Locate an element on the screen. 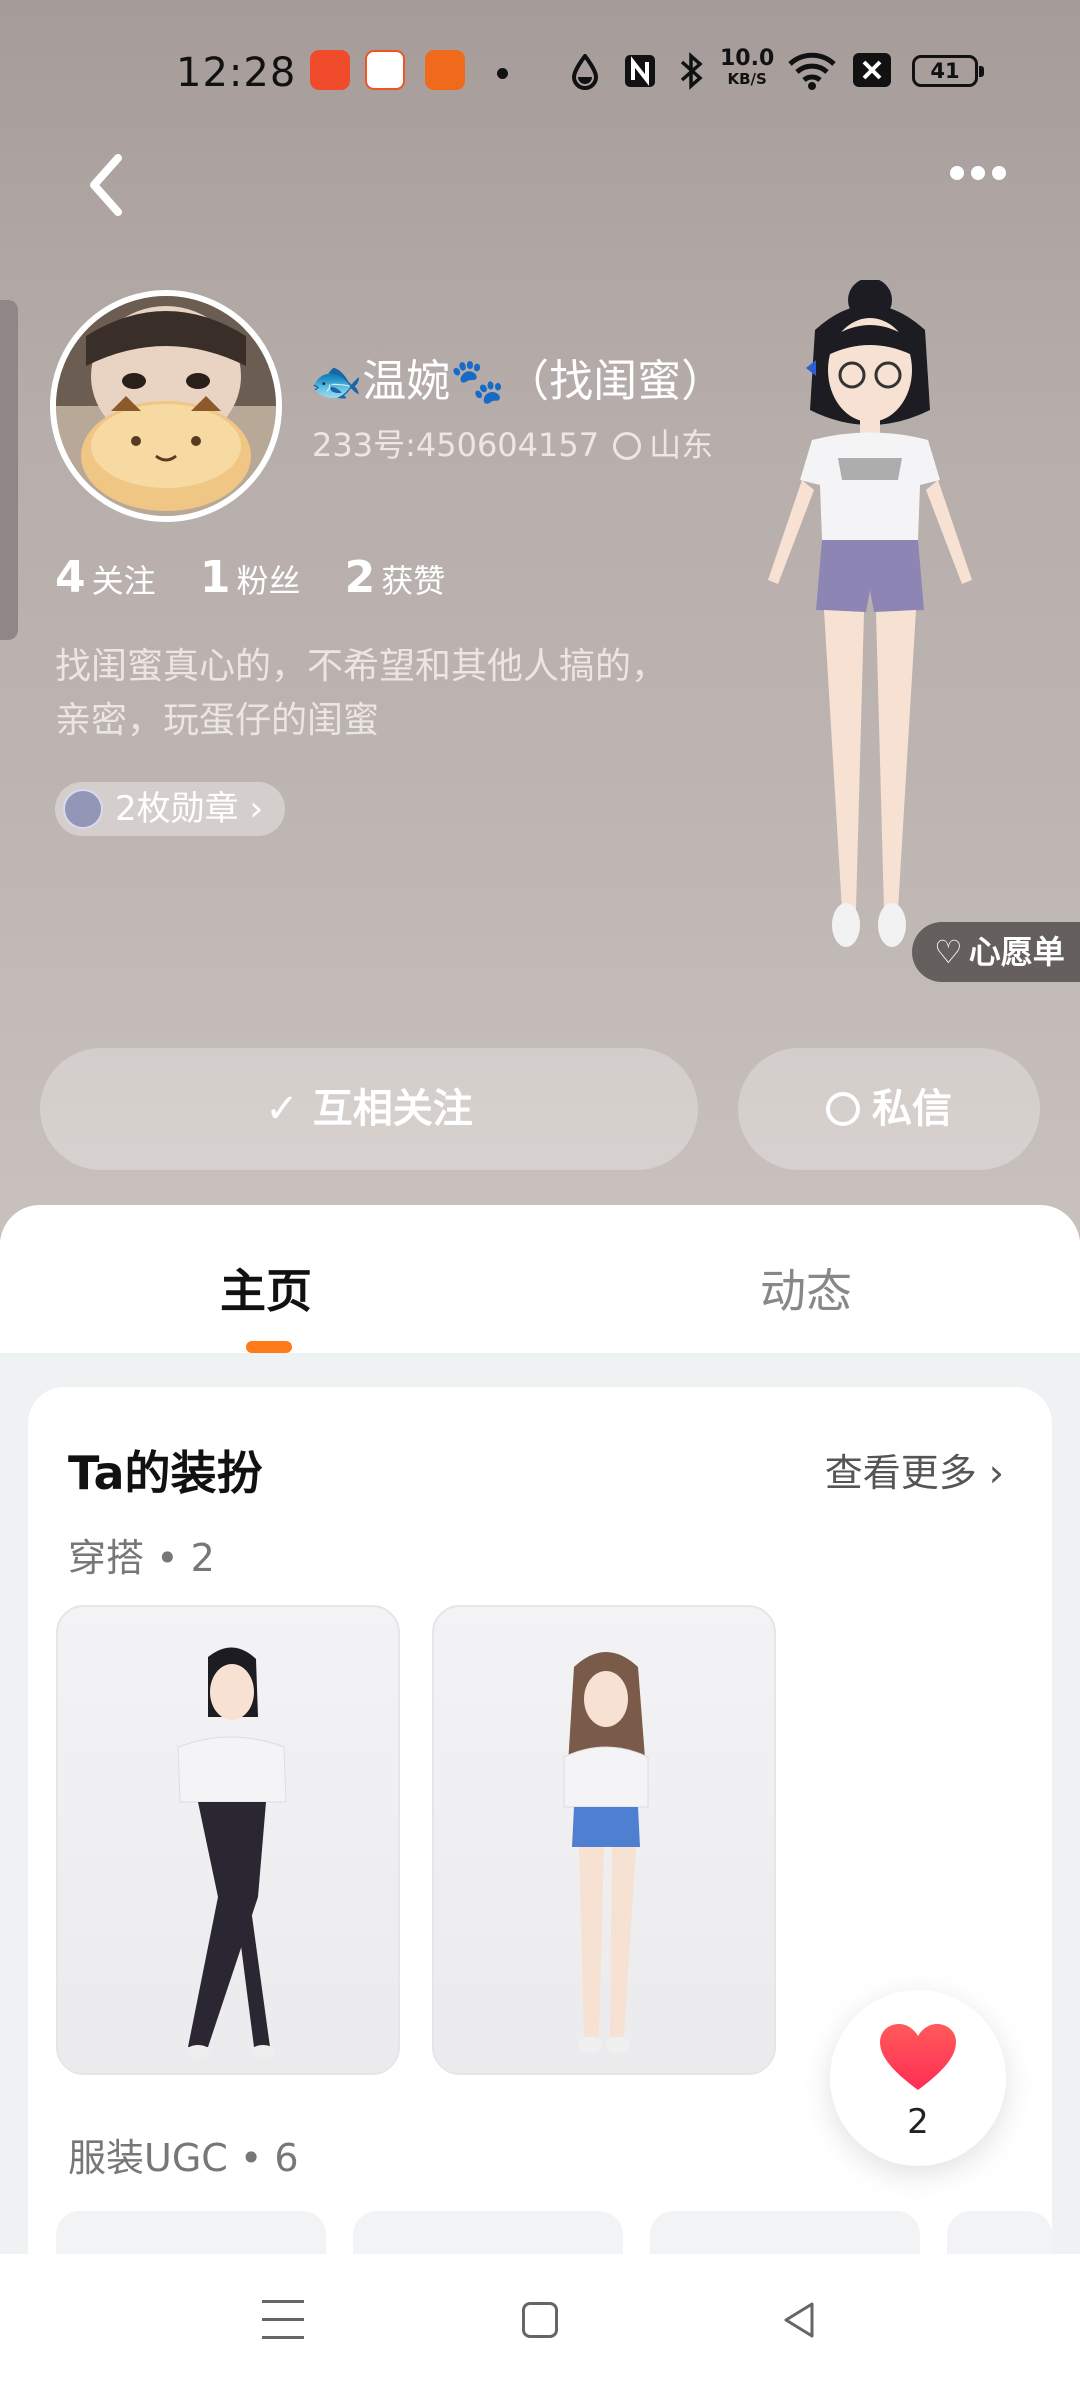 This screenshot has height=2400, width=1080. network-speed-unit: KB/S is located at coordinates (747, 79).